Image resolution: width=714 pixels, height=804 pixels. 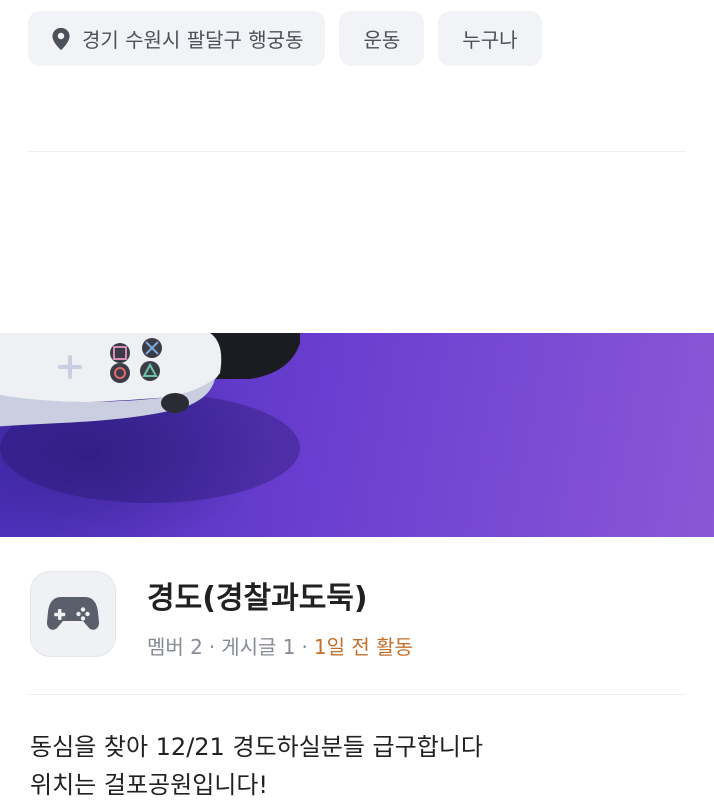 I want to click on club-meta: 멤버 2 · 게시글 1 · 1일 전 활동, so click(x=280, y=645).